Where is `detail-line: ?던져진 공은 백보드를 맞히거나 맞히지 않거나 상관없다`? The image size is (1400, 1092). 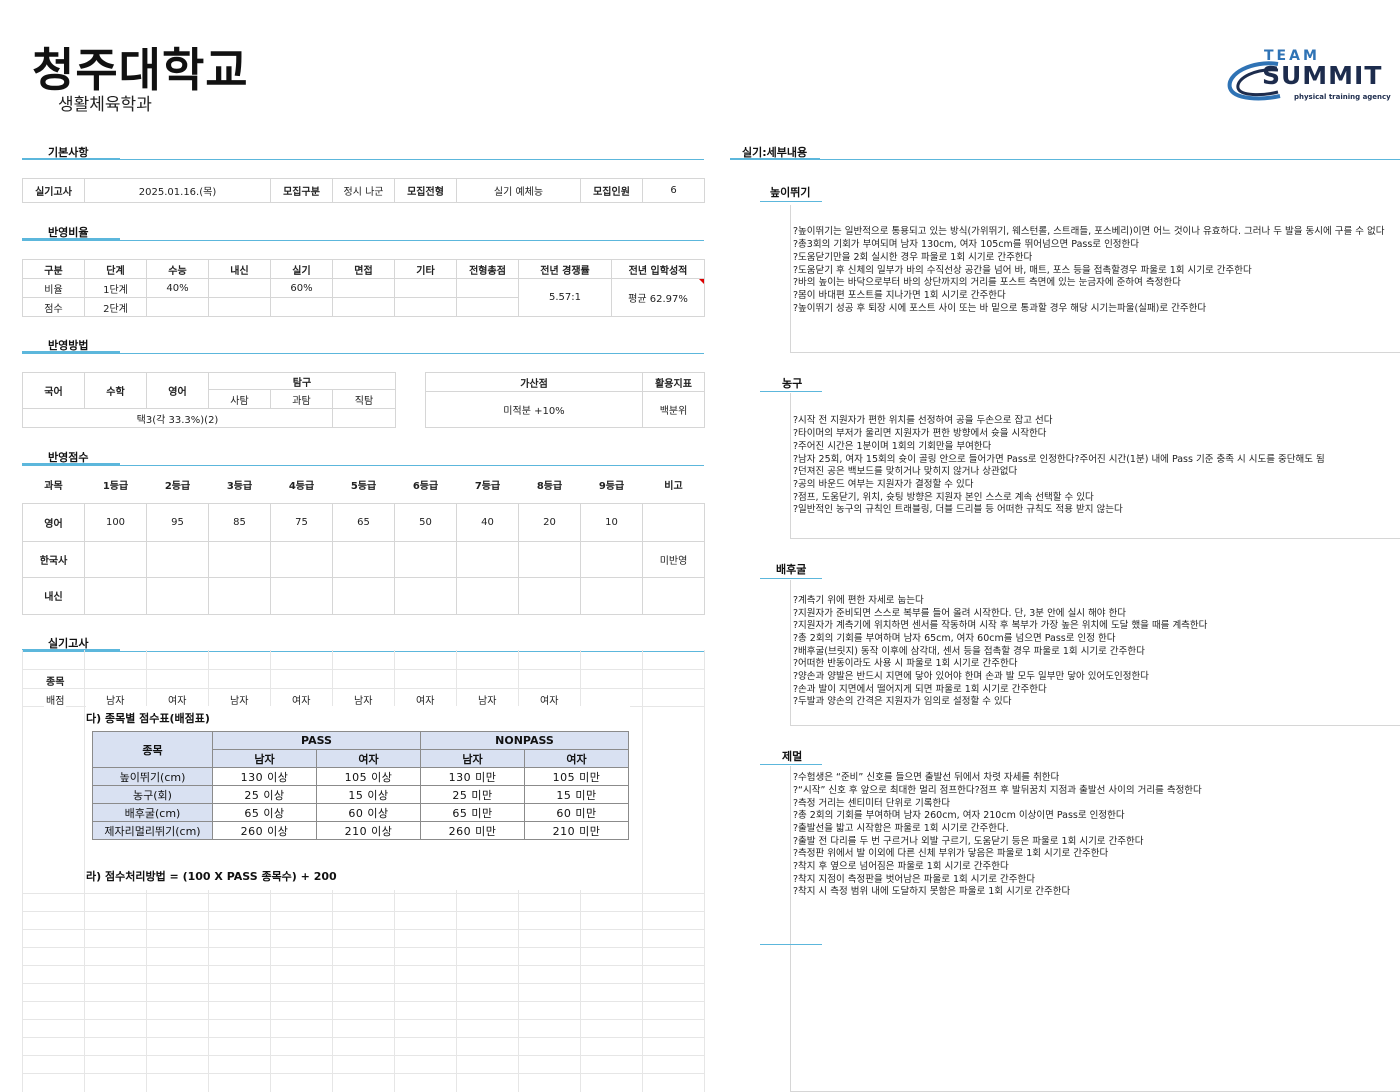 detail-line: ?던져진 공은 백보드를 맞히거나 맞히지 않거나 상관없다 is located at coordinates (905, 471).